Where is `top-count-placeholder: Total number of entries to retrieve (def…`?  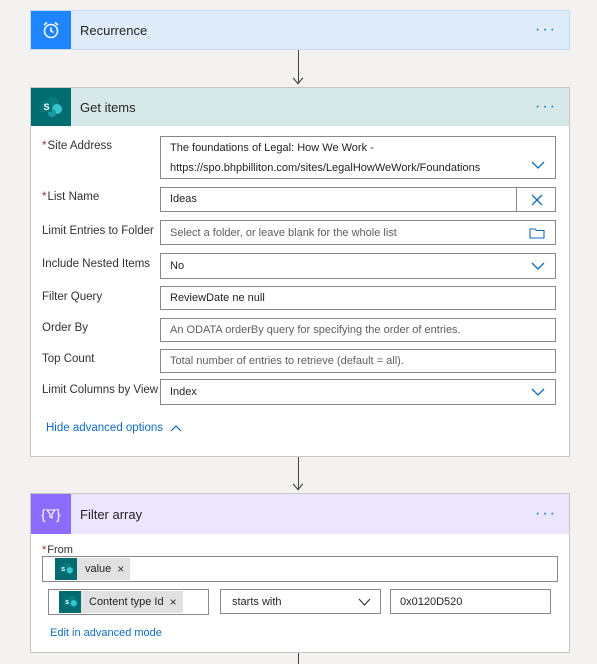
top-count-placeholder: Total number of entries to retrieve (def… is located at coordinates (287, 361).